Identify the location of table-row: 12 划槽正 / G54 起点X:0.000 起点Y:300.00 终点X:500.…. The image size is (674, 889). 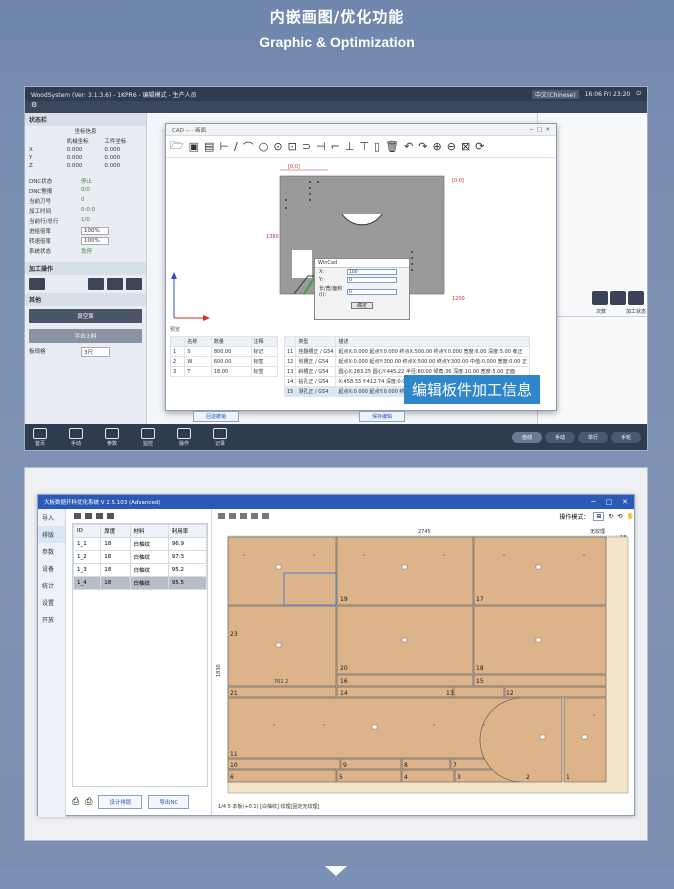
(407, 361).